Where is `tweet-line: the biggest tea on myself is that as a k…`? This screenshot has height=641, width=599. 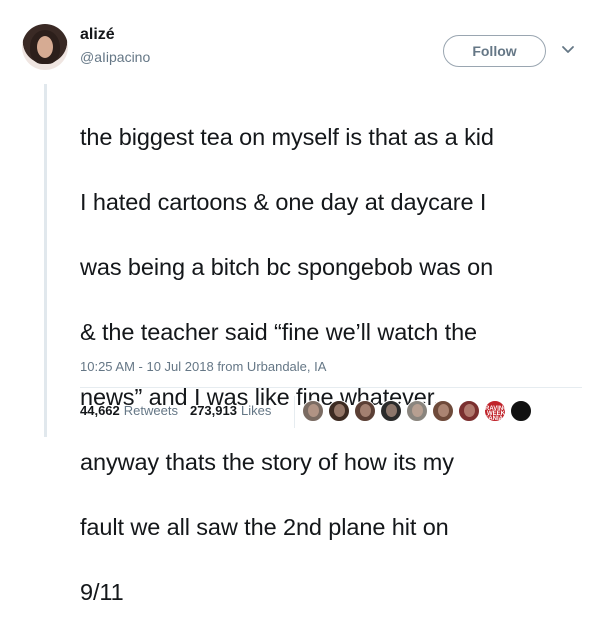
tweet-line: the biggest tea on myself is that as a k… is located at coordinates (287, 136).